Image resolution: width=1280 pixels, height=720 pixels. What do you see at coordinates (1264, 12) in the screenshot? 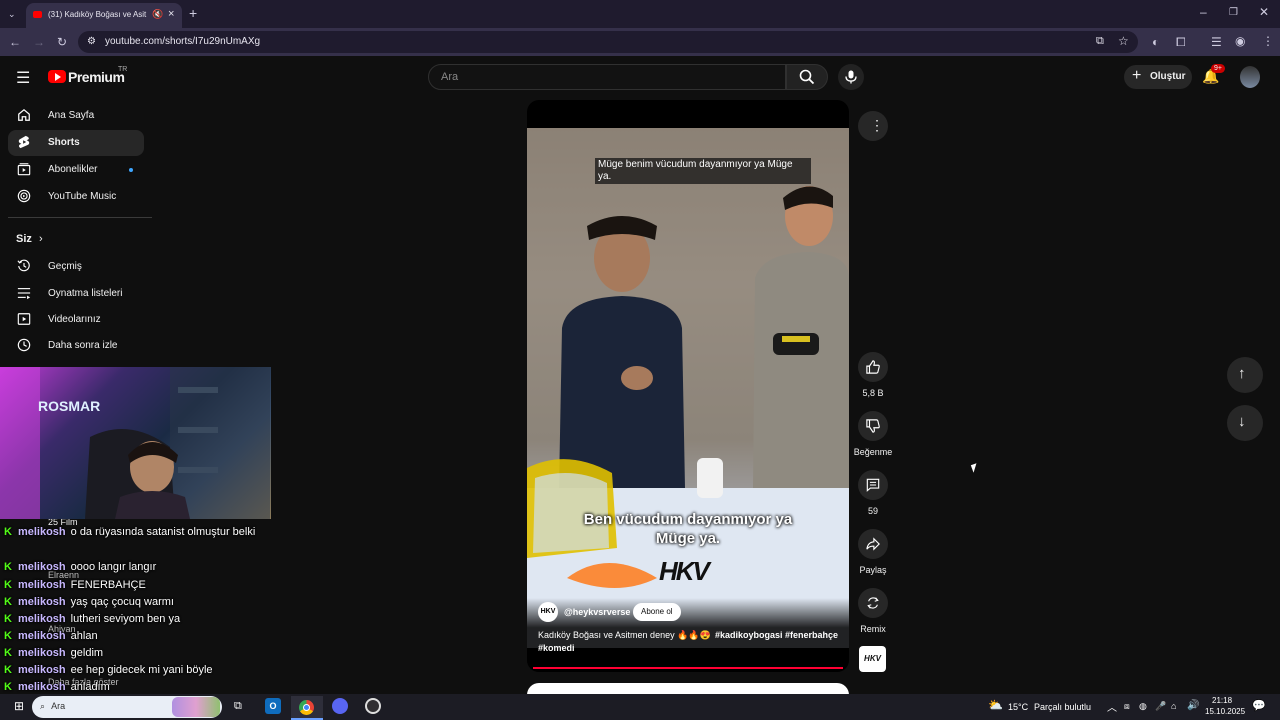
I see `close-window-icon: ✕` at bounding box center [1264, 12].